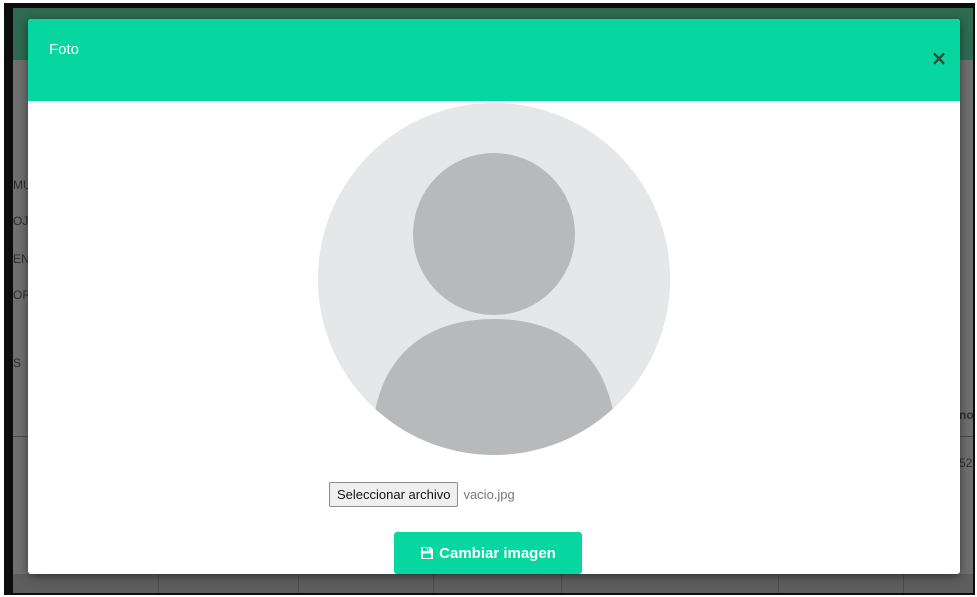 This screenshot has width=977, height=597. I want to click on close-icon: ×, so click(939, 58).